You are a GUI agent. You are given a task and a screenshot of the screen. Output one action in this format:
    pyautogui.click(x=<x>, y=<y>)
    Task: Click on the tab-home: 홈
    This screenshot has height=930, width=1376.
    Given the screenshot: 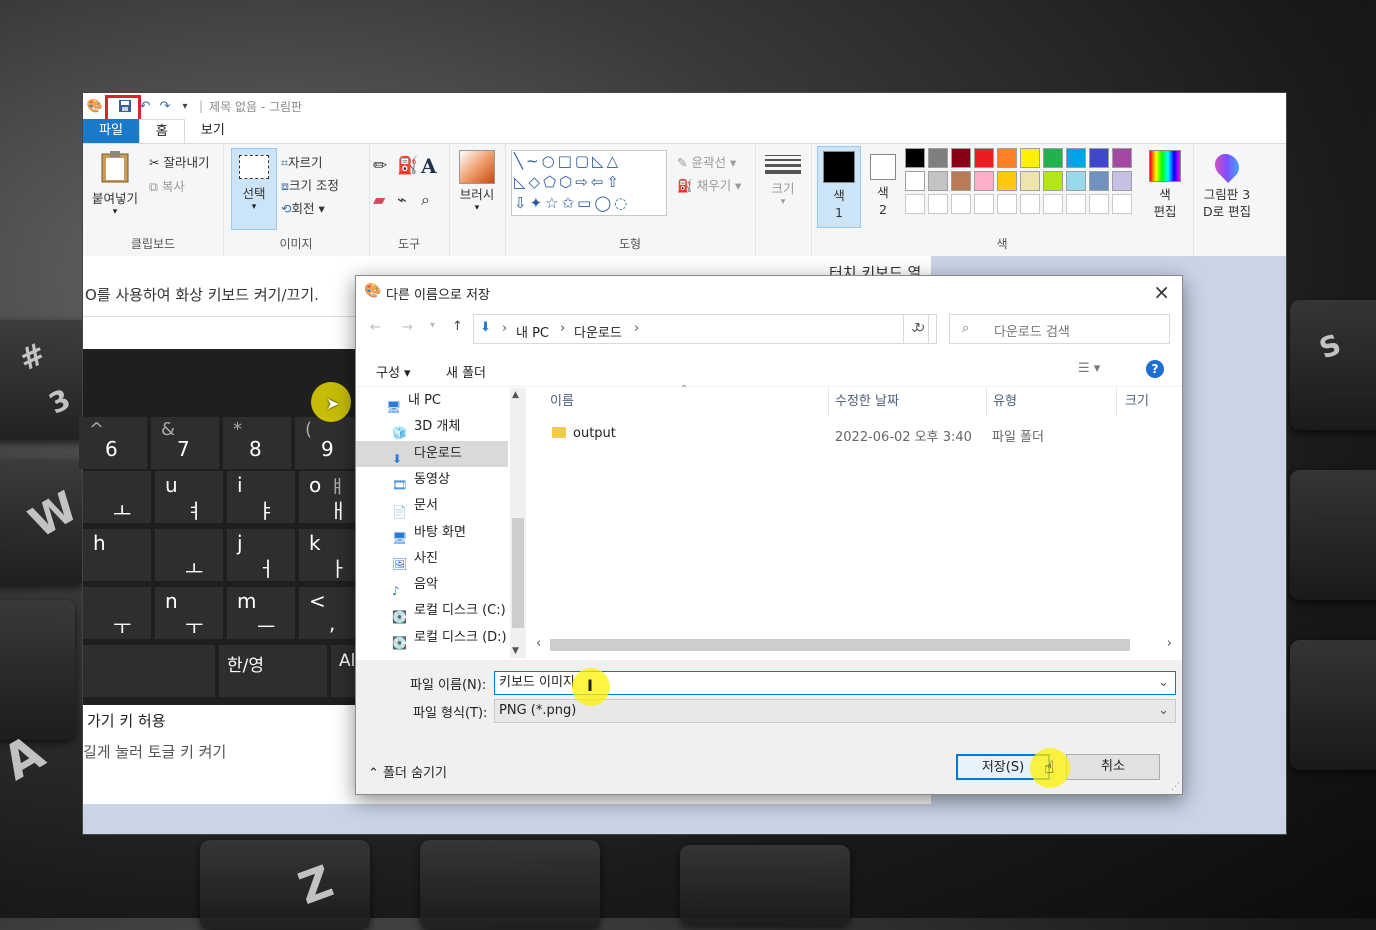 What is the action you would take?
    pyautogui.click(x=161, y=131)
    